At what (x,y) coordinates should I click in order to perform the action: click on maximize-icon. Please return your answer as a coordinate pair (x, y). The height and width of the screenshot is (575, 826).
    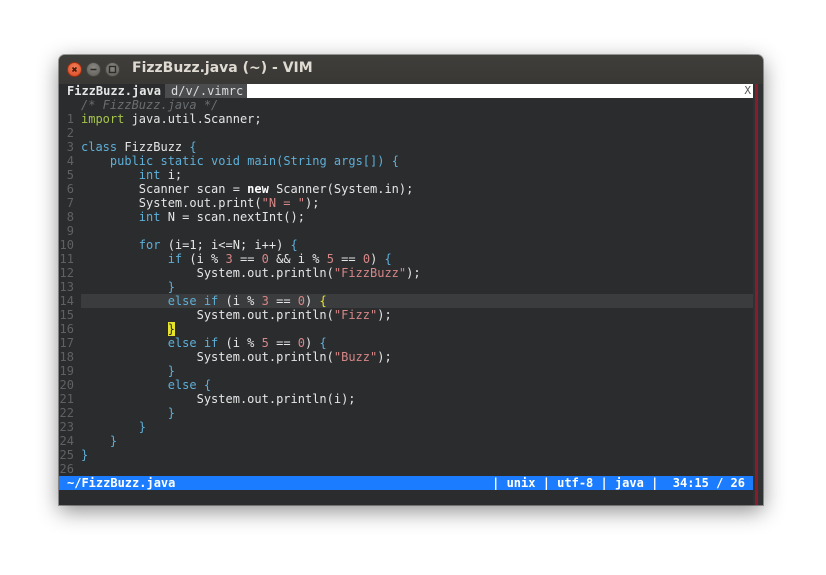
    Looking at the image, I should click on (112, 69).